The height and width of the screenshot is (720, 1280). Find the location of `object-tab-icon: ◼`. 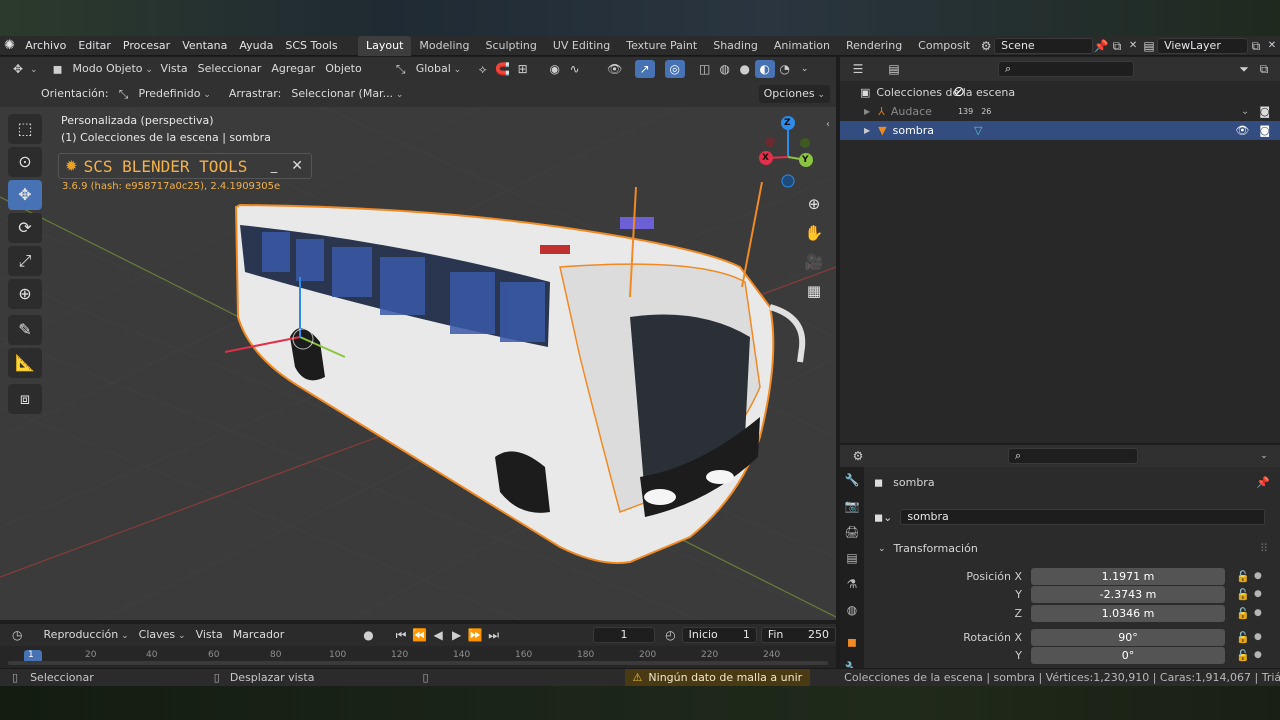

object-tab-icon: ◼ is located at coordinates (852, 642).